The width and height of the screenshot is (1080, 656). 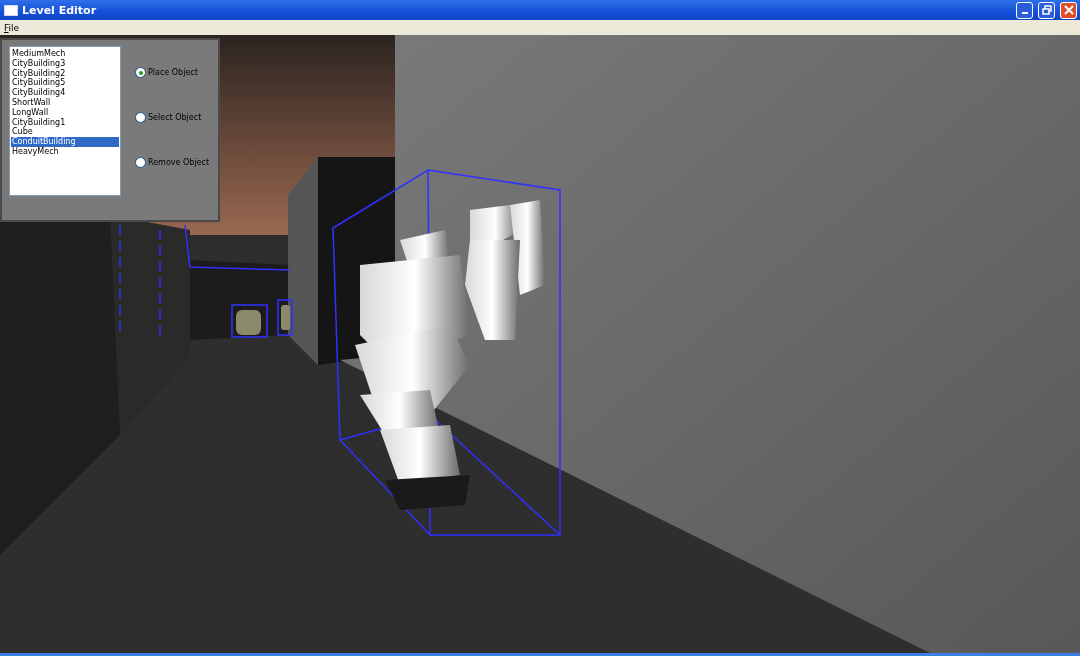 What do you see at coordinates (65, 93) in the screenshot?
I see `object-list-item: CityBuilding4` at bounding box center [65, 93].